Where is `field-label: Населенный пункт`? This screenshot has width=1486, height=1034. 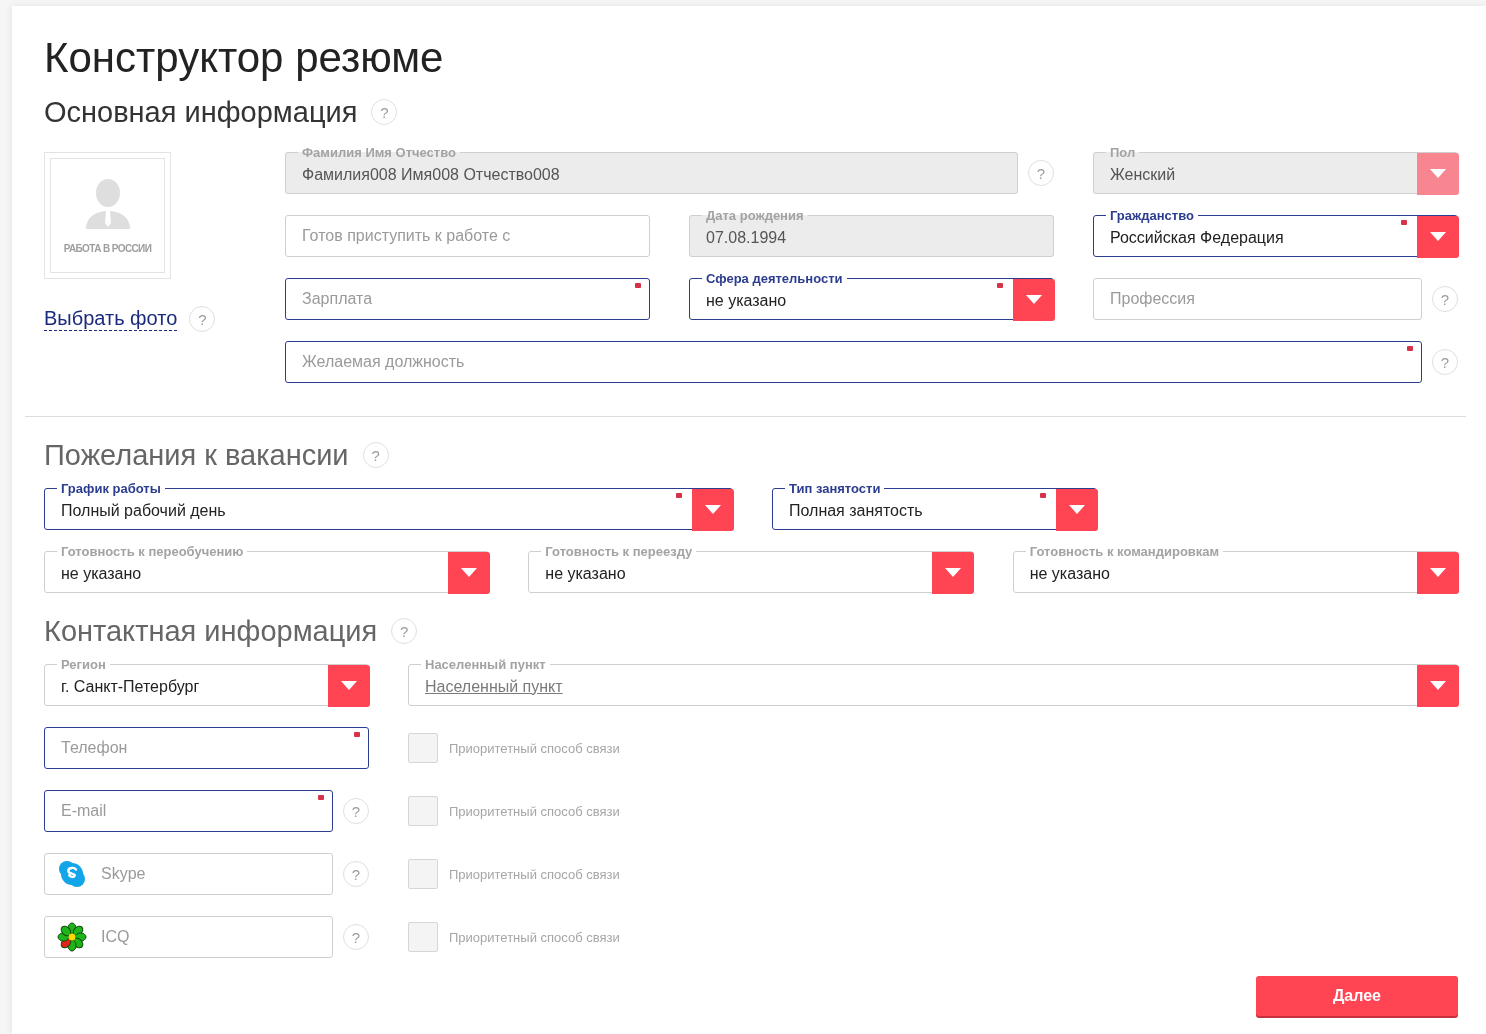 field-label: Населенный пункт is located at coordinates (485, 664).